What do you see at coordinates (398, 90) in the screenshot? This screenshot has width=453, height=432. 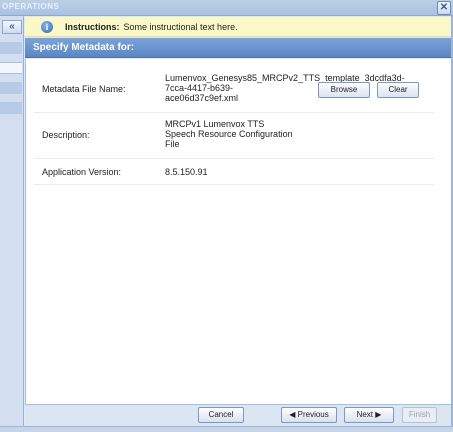 I see `clear-button: Clear` at bounding box center [398, 90].